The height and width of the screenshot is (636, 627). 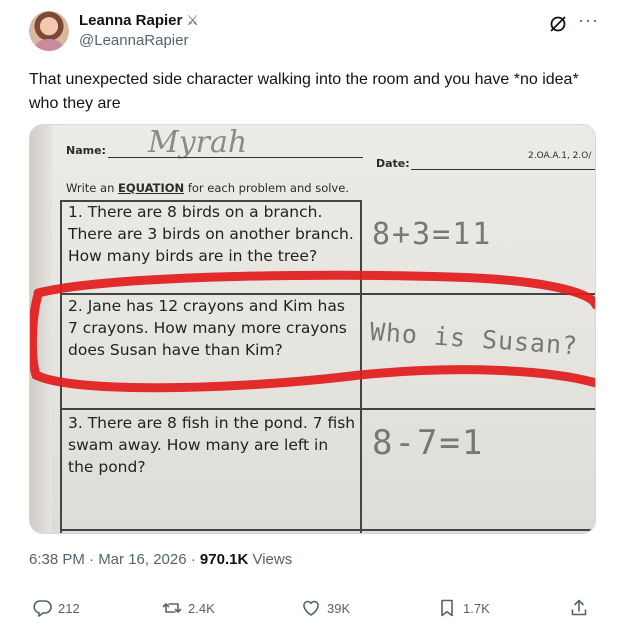 What do you see at coordinates (49, 31) in the screenshot?
I see `avatar` at bounding box center [49, 31].